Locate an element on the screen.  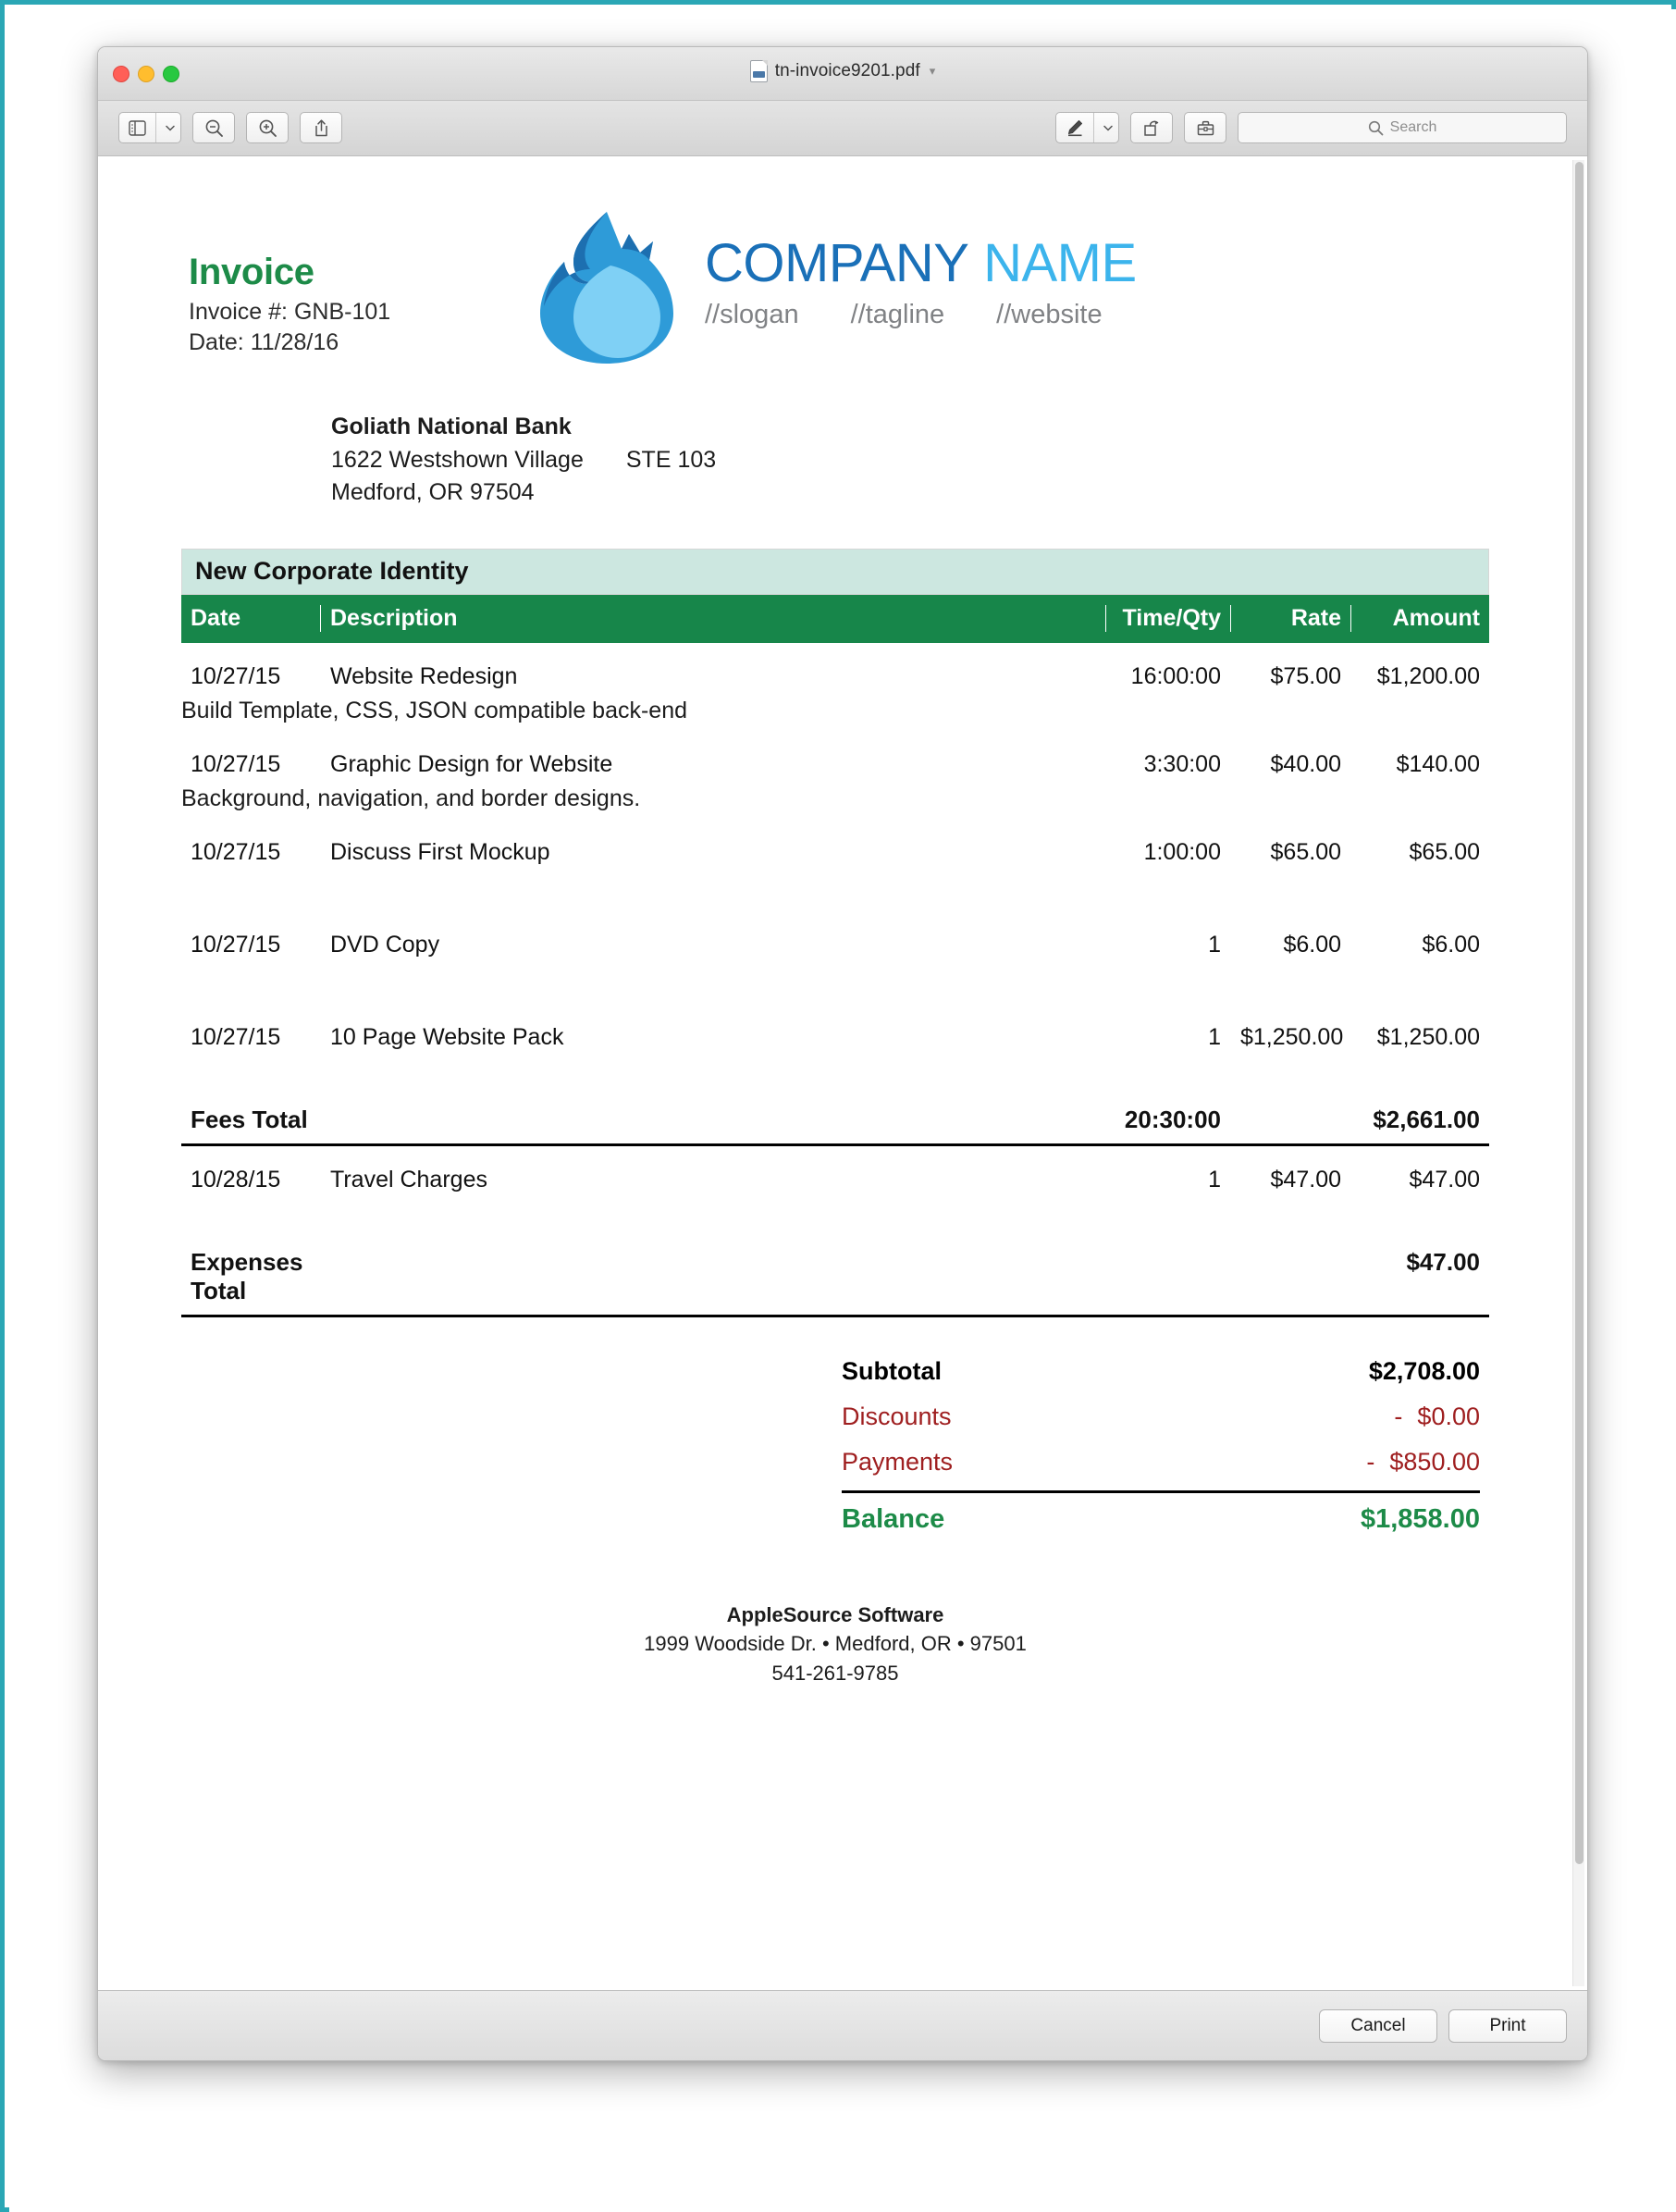
sidebar-icon is located at coordinates (137, 127).